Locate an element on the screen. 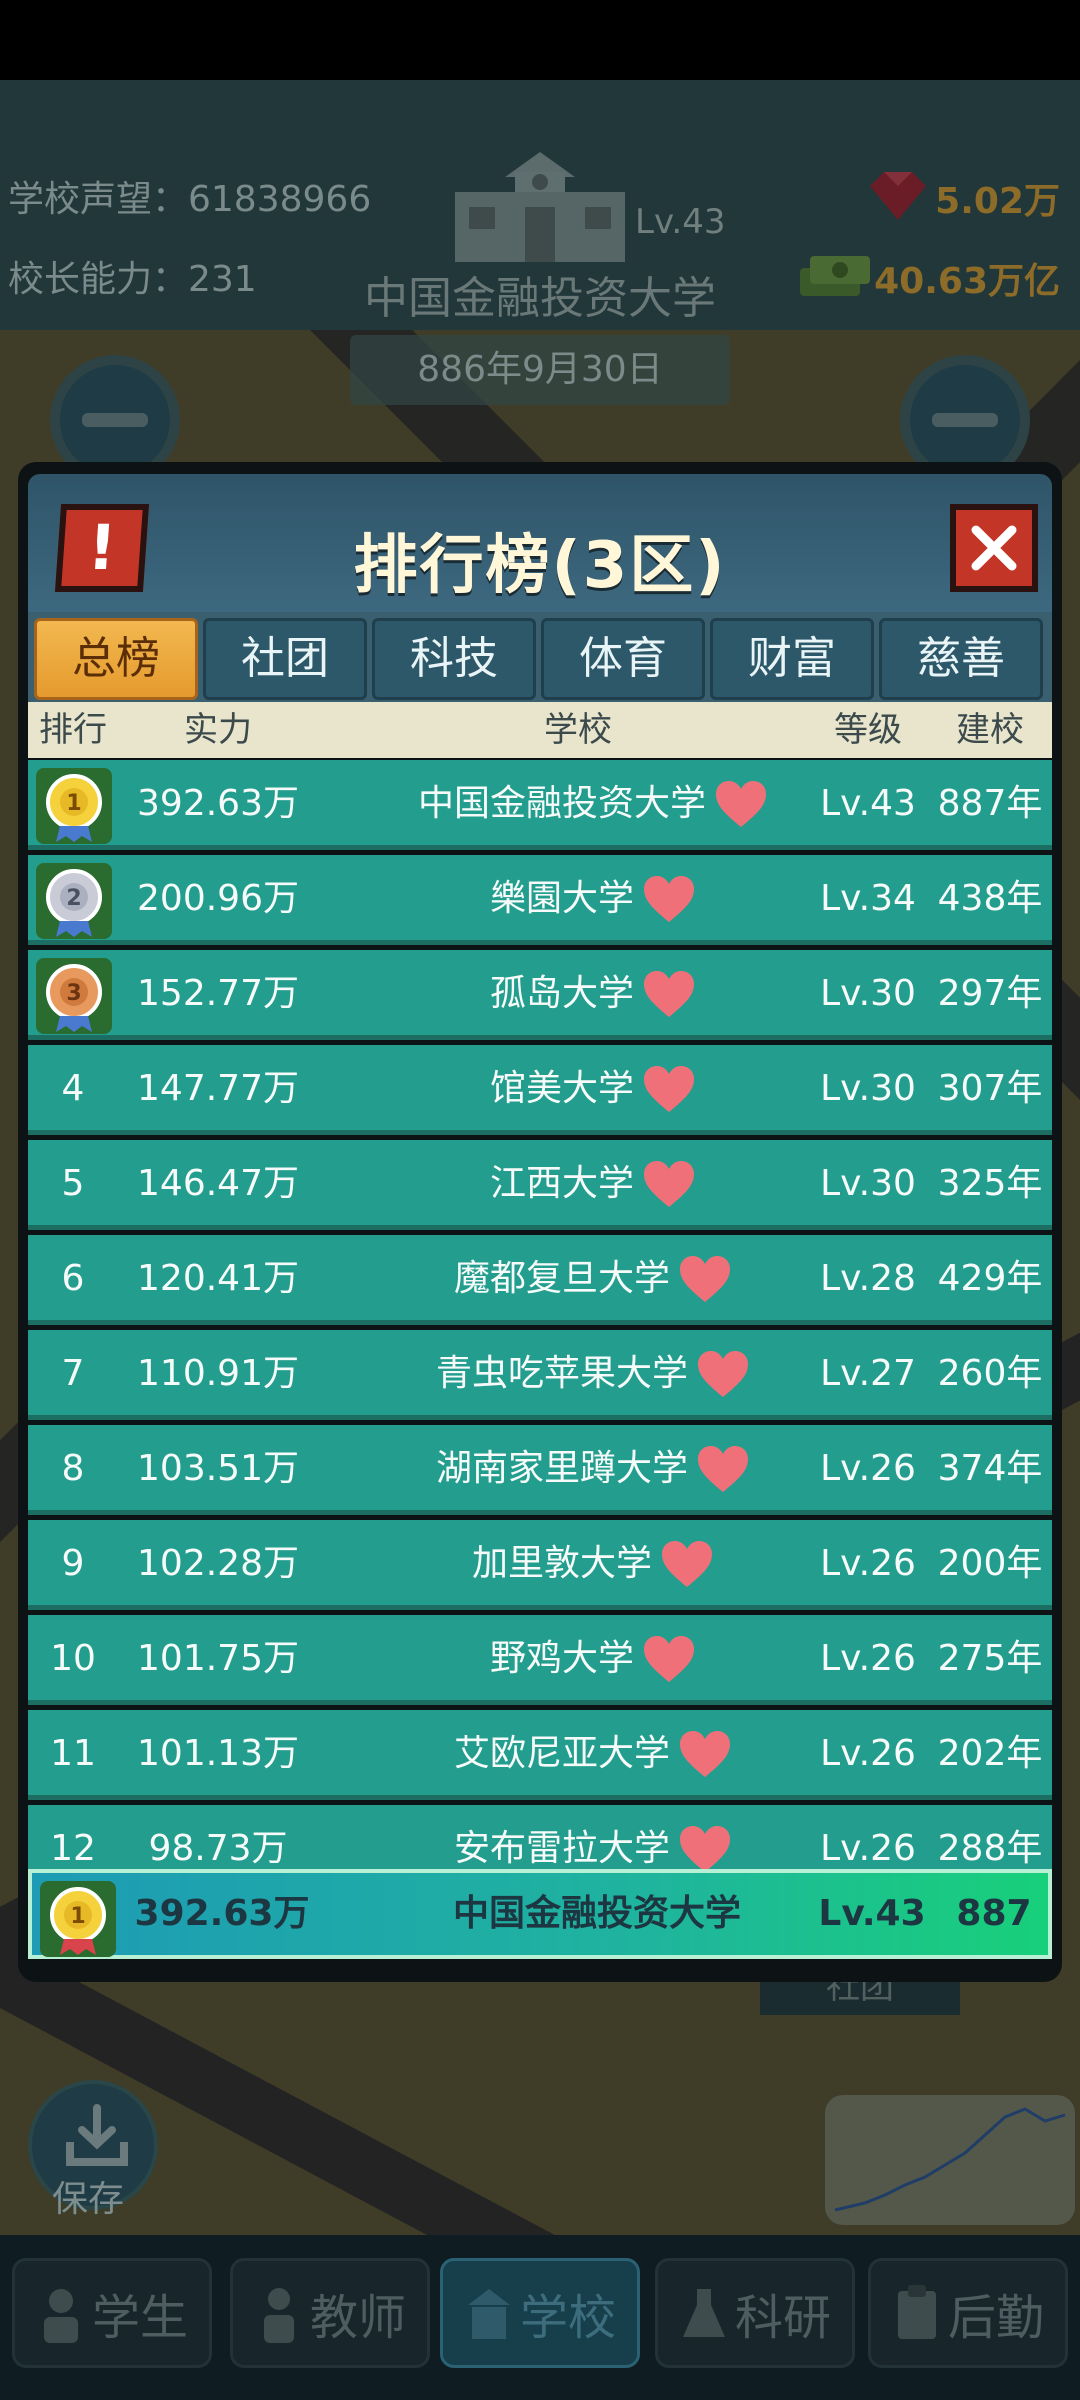 The width and height of the screenshot is (1080, 2400). tab-wealth: 财富 is located at coordinates (792, 659).